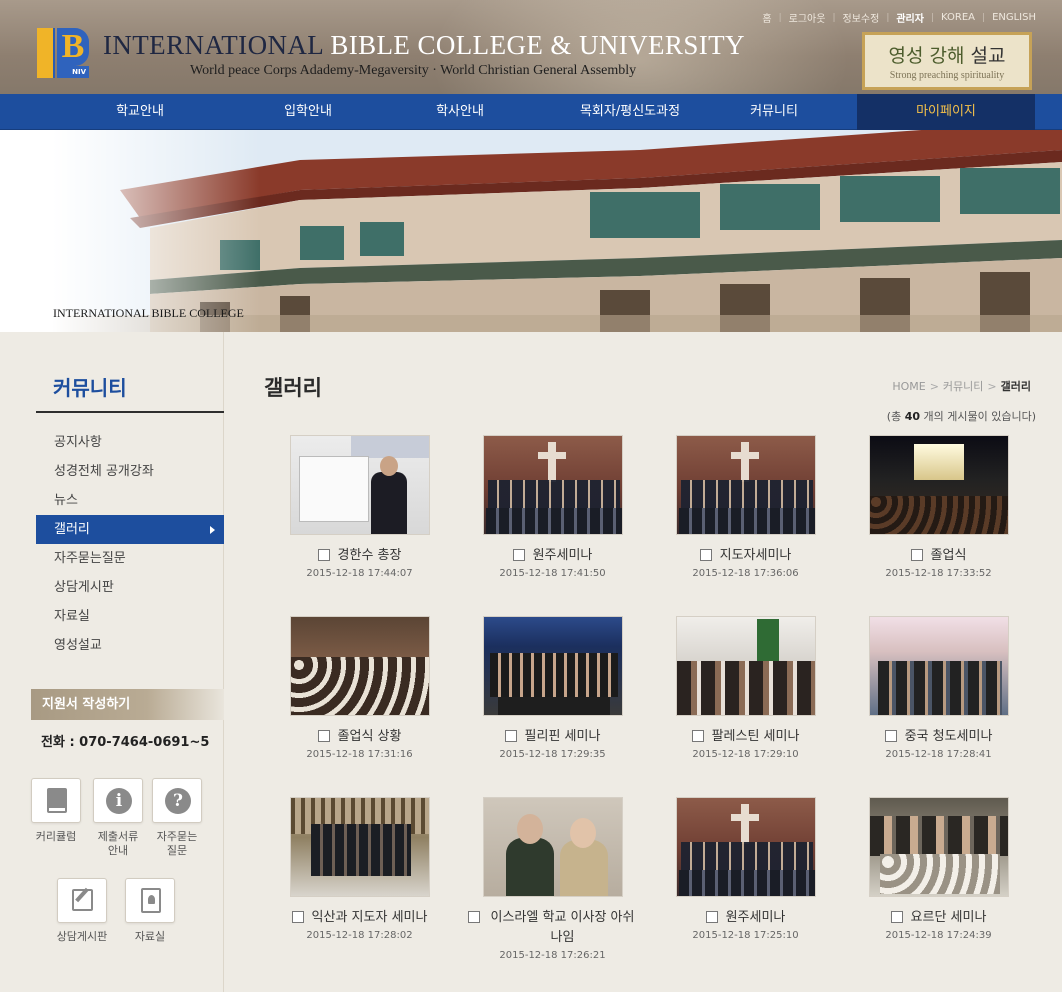 This screenshot has height=992, width=1062. I want to click on gallery-item: 원주세미나 2015-12-18 17:25:10, so click(745, 869).